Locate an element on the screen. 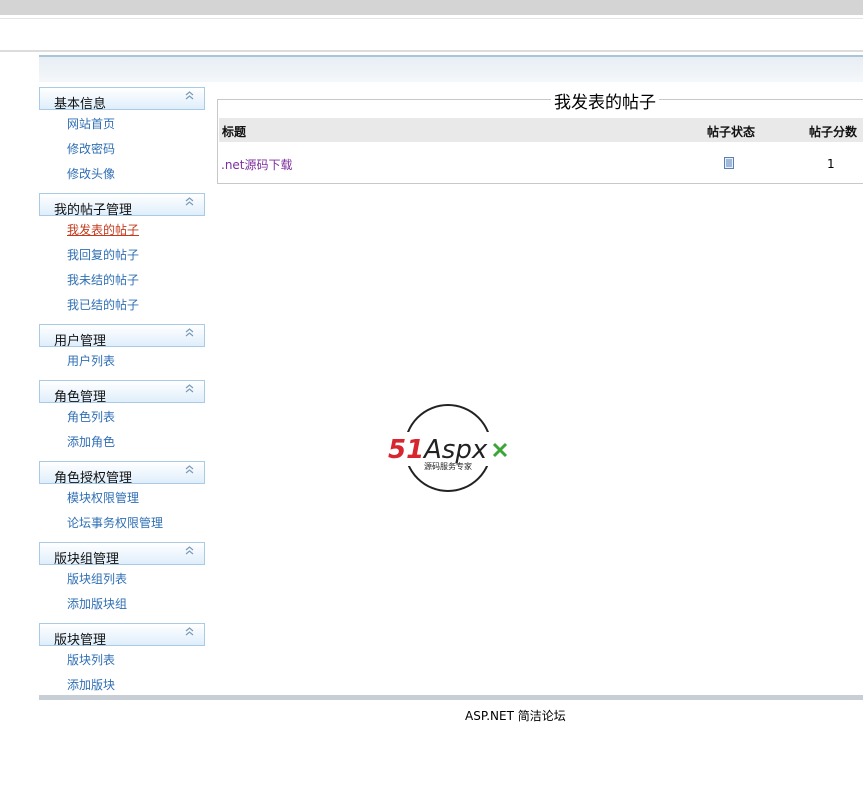  sidebar-group: 版块组管理 版块组列表 添加版块组 is located at coordinates (122, 579).